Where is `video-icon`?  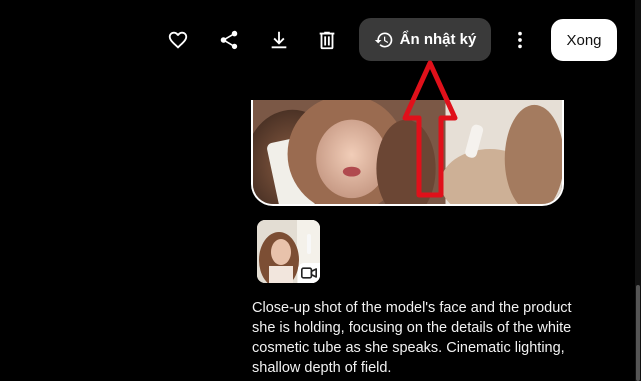
video-icon is located at coordinates (309, 273).